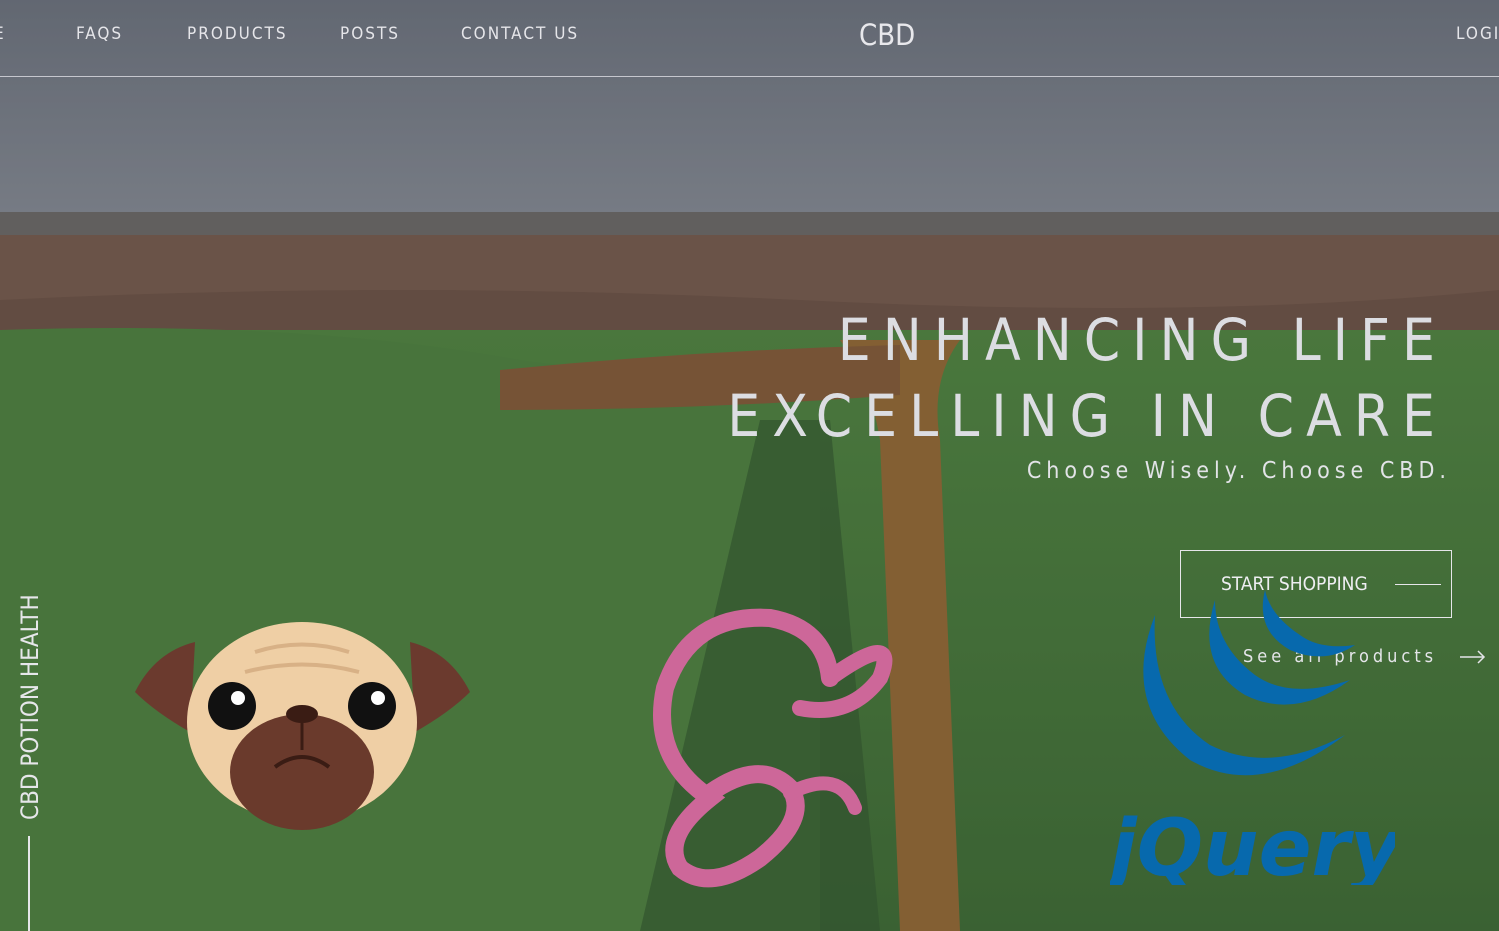 The width and height of the screenshot is (1499, 931). I want to click on brand-logo: CBD, so click(887, 35).